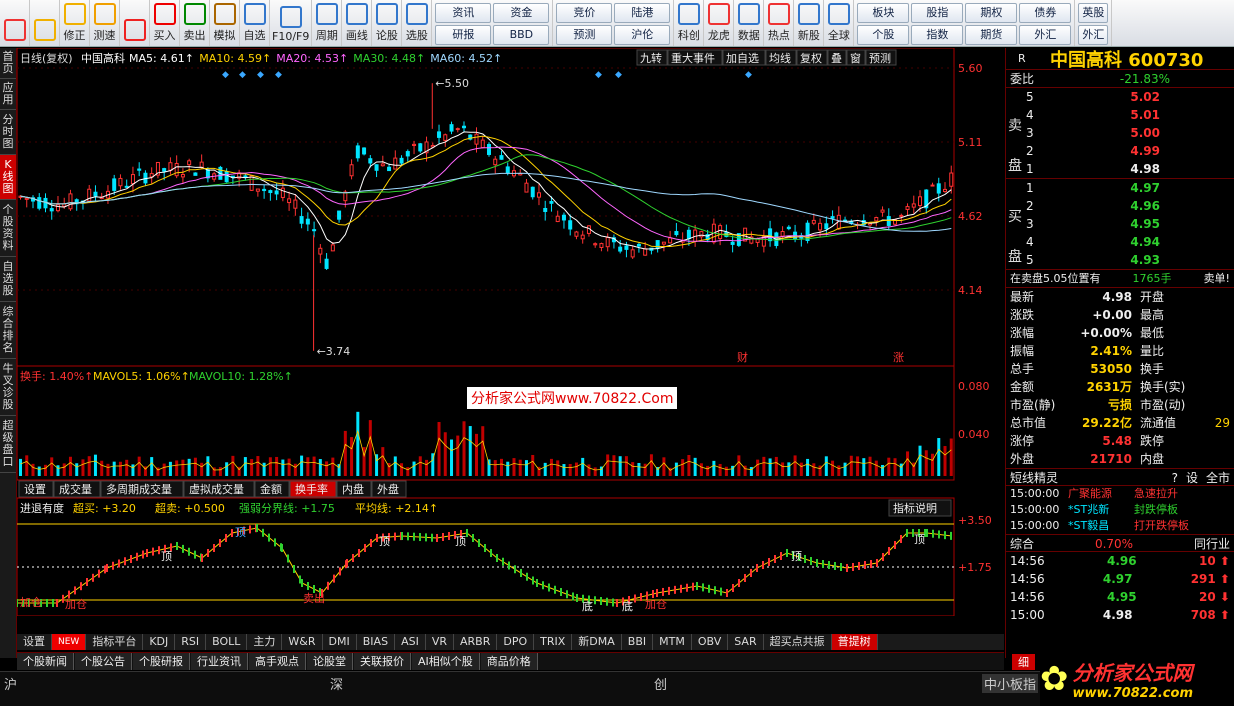 The height and width of the screenshot is (706, 1234). Describe the element at coordinates (584, 13) in the screenshot. I see `grid-button: 竞价` at that location.